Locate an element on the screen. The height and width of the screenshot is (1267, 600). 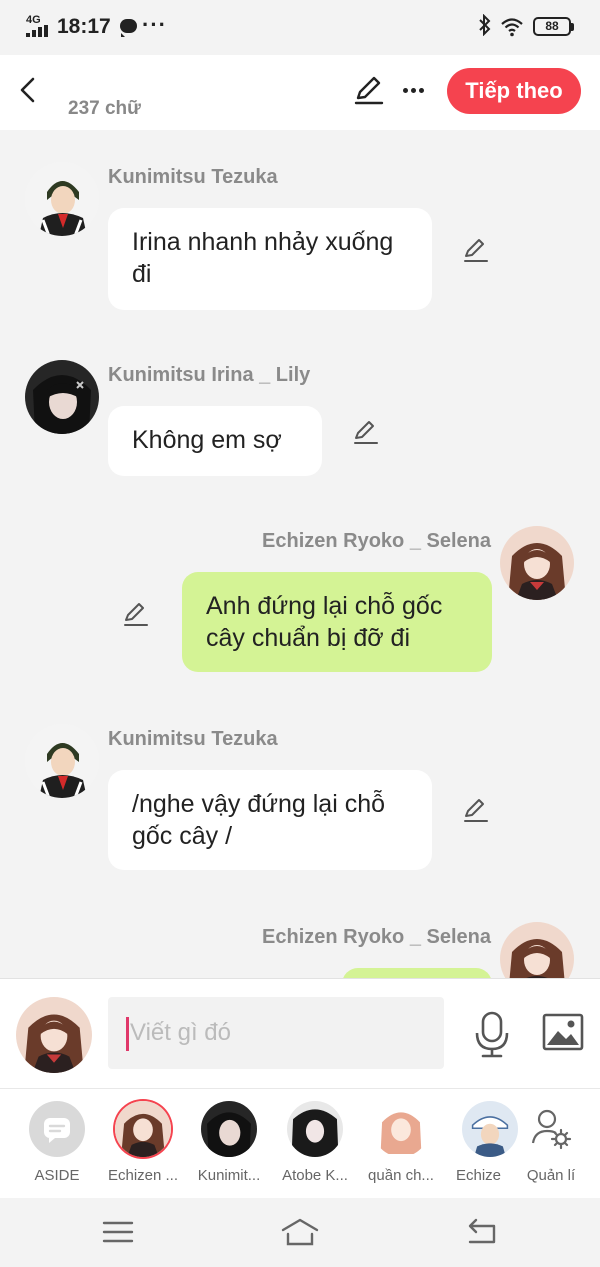
composer is located at coordinates (300, 1033).